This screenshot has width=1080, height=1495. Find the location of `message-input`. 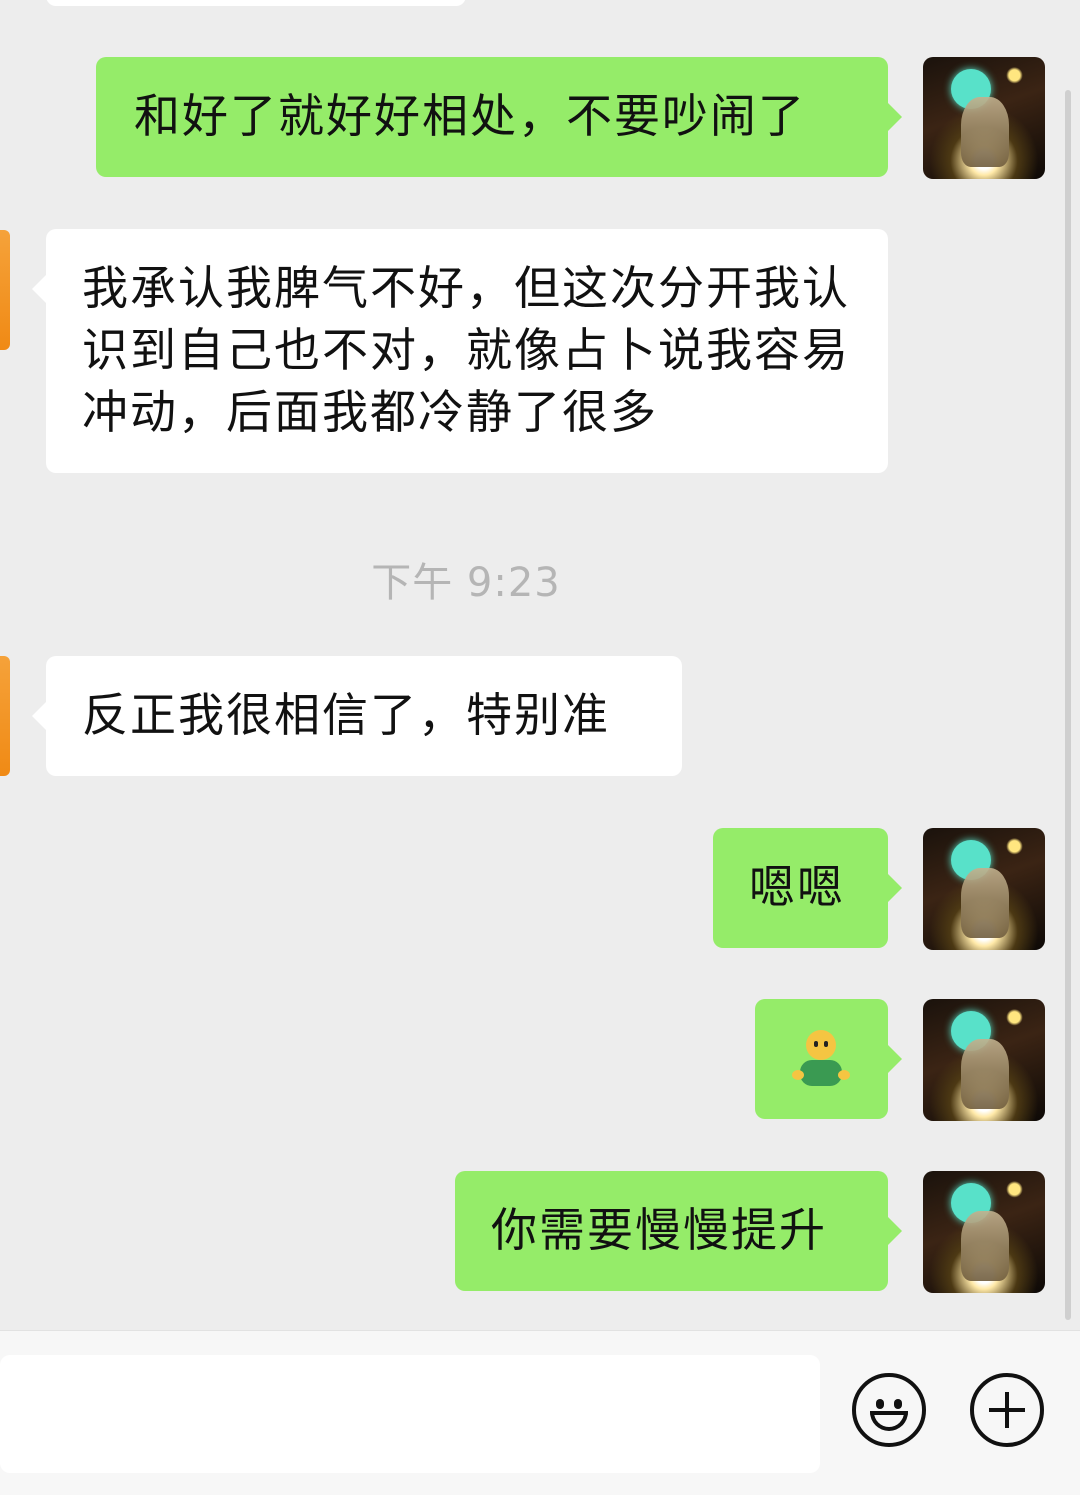

message-input is located at coordinates (410, 1414).